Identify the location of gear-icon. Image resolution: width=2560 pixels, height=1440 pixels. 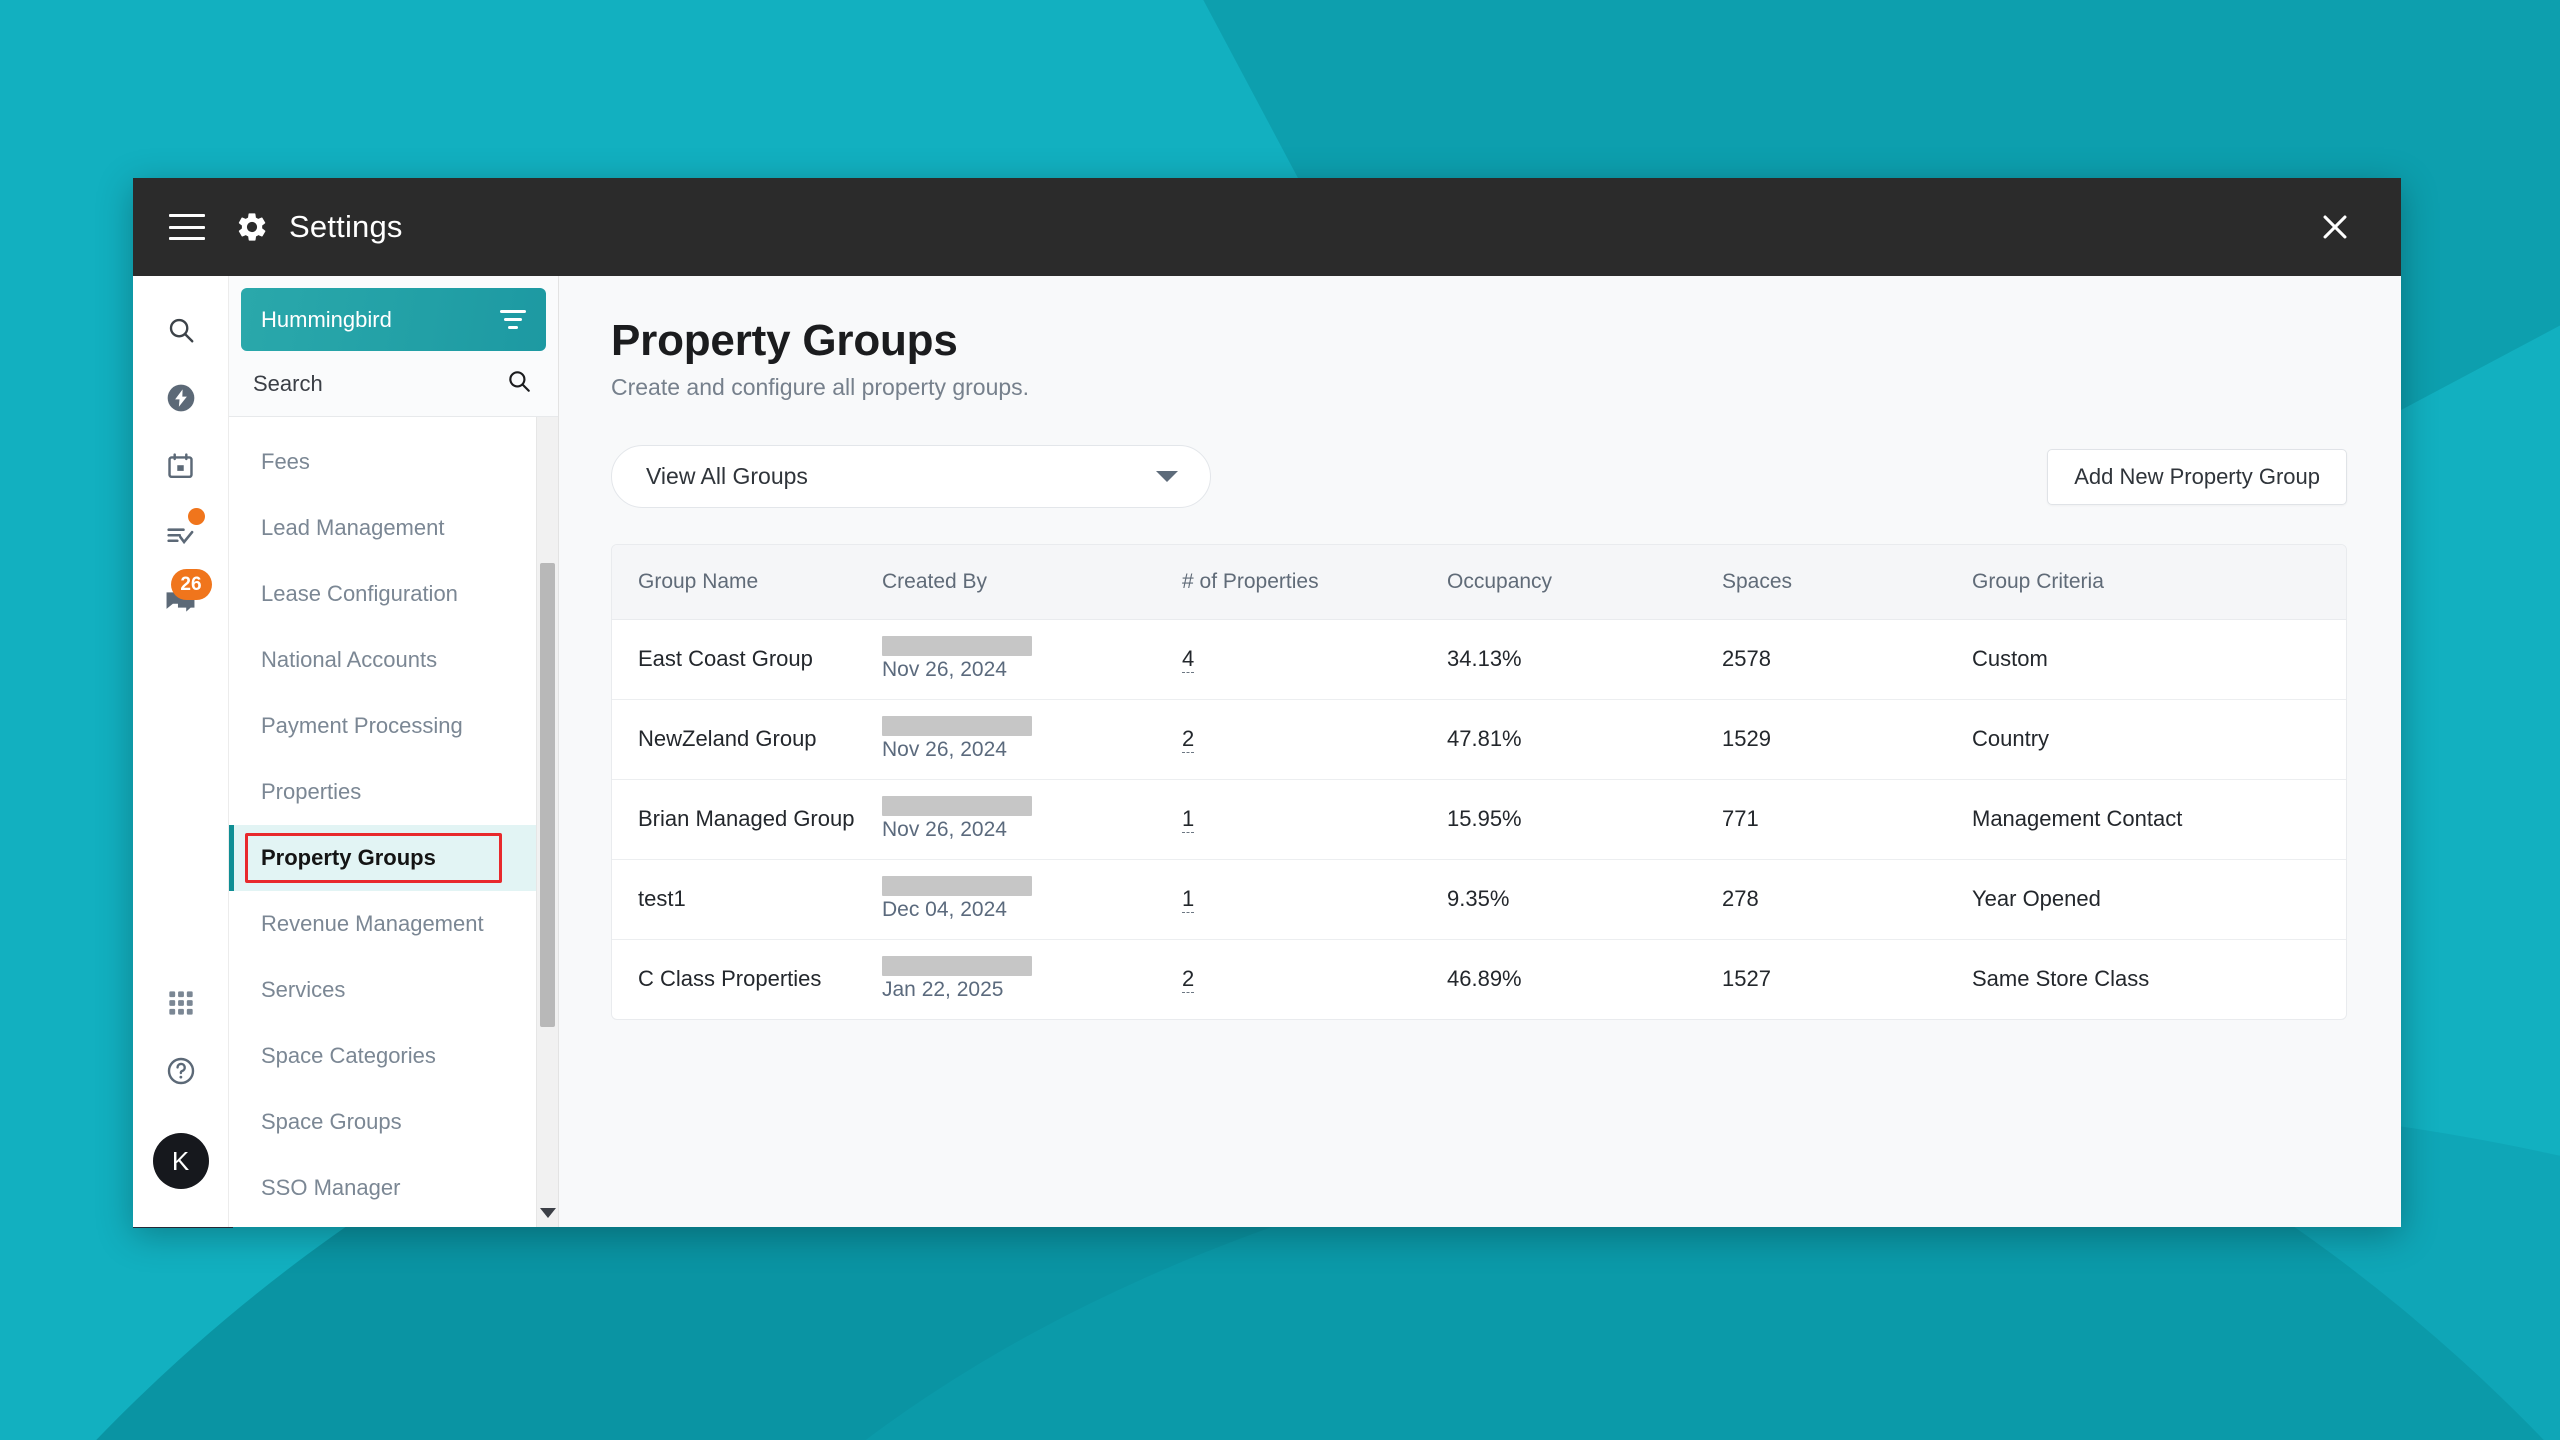
(252, 227).